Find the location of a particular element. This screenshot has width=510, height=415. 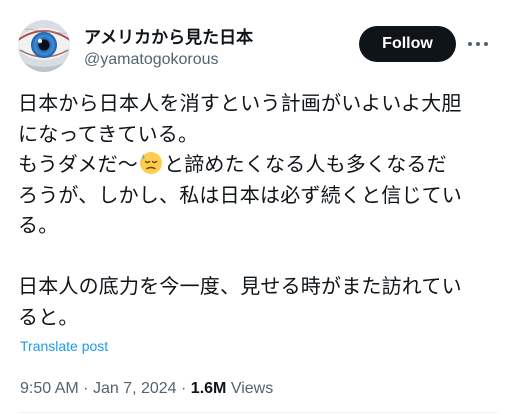

post-line-with-emoji: もうダメだ〜 と諦めたくなる人も多くなるだ is located at coordinates (258, 164).